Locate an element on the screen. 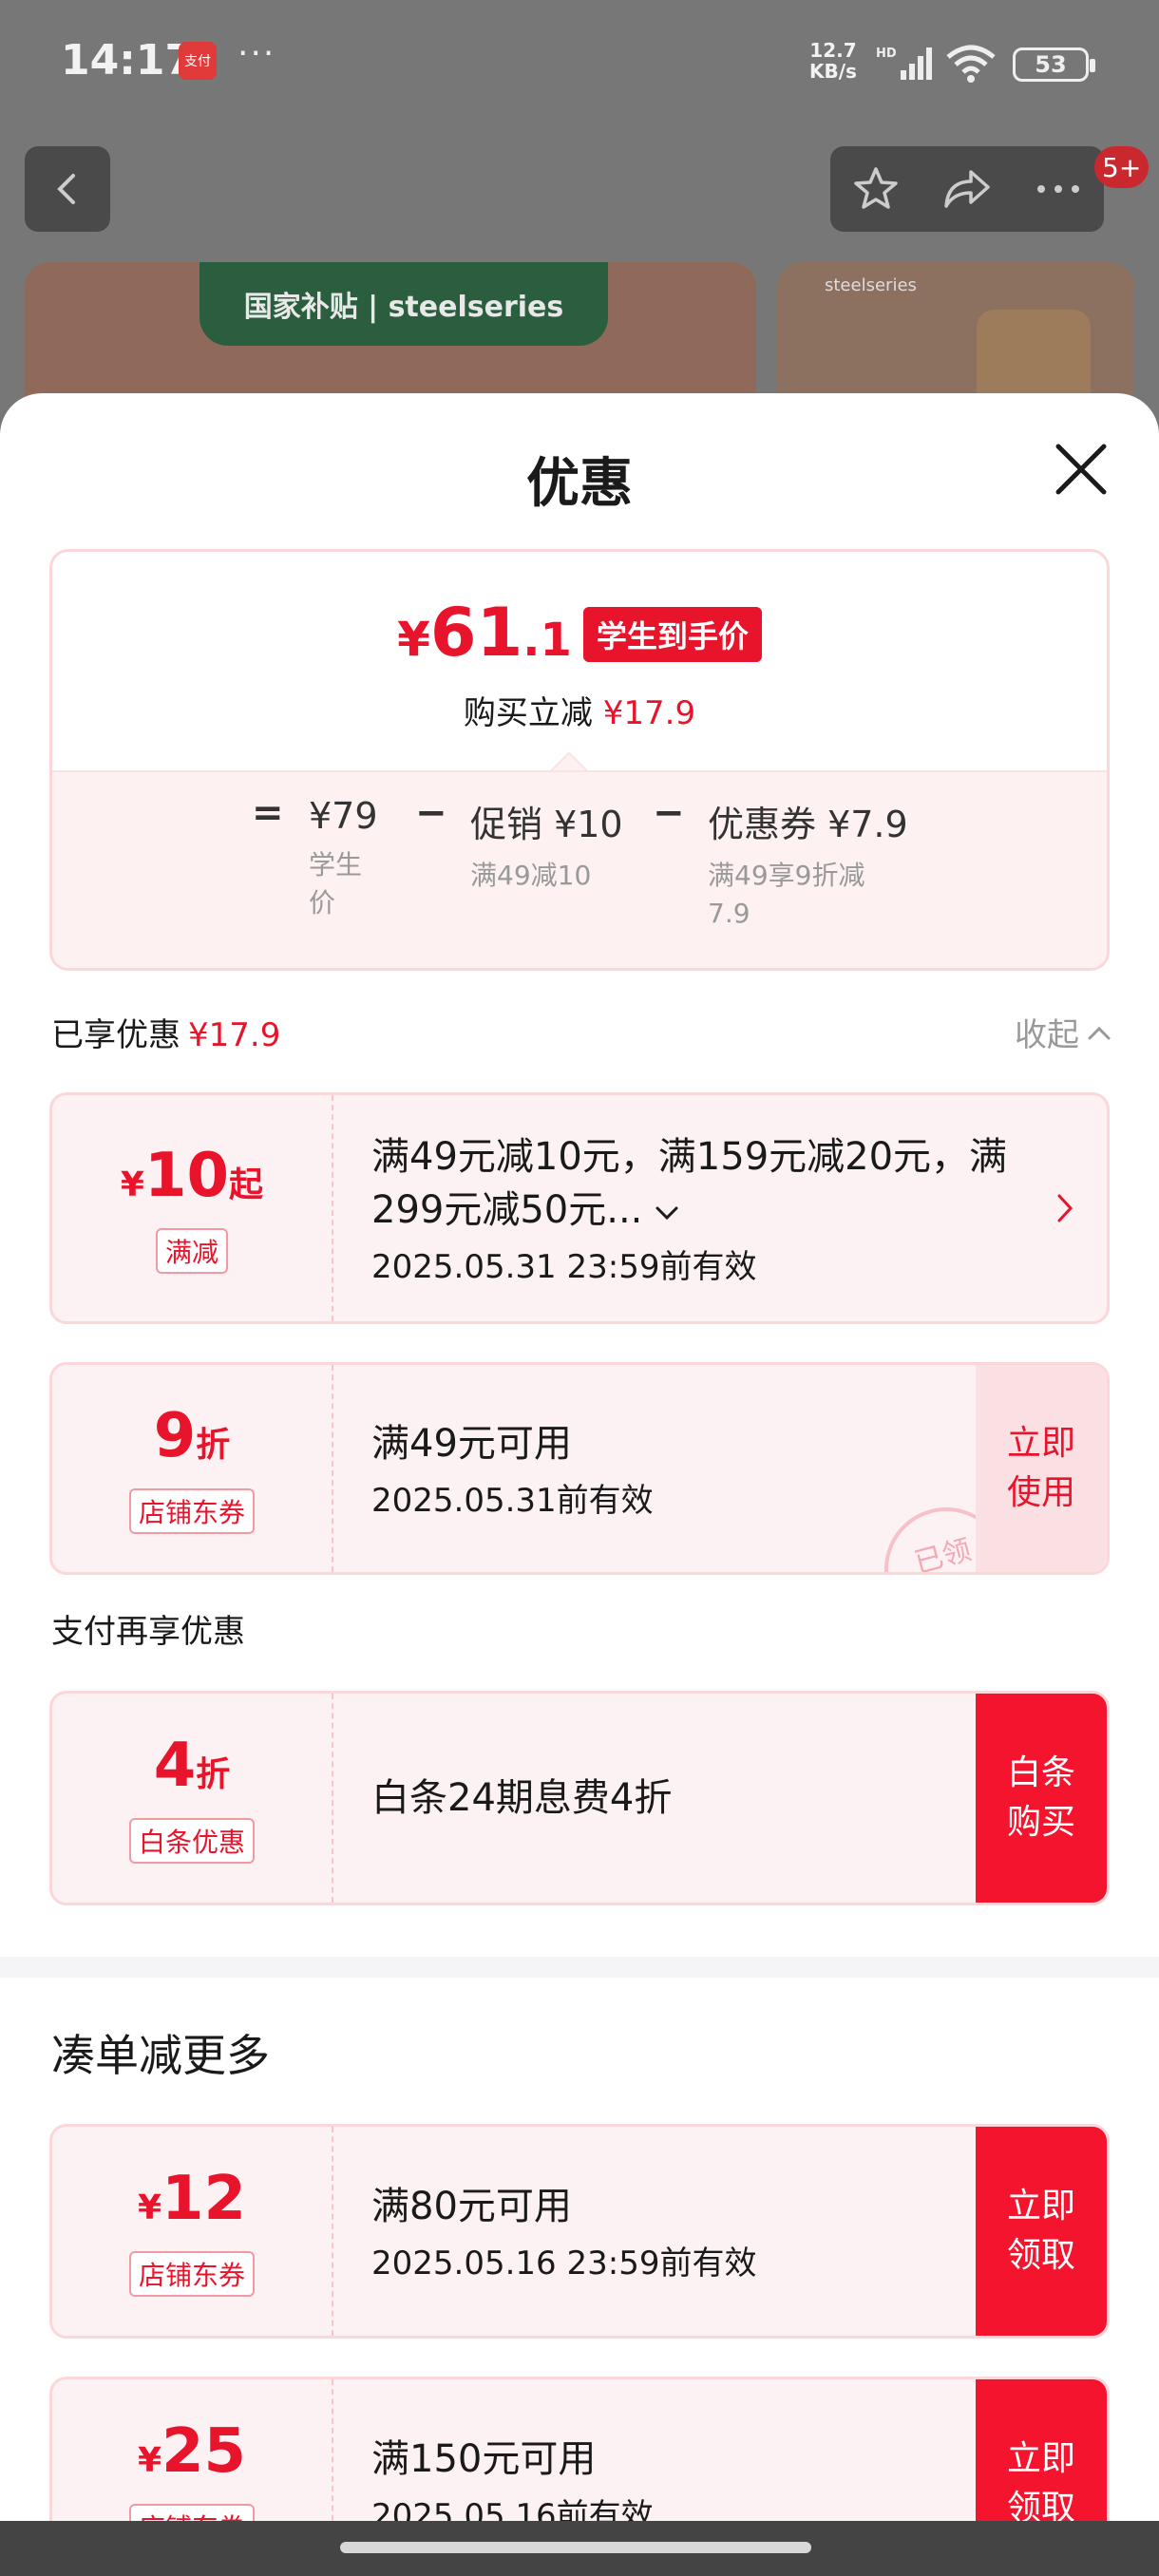  coupon-detail-arrow is located at coordinates (1064, 1208).